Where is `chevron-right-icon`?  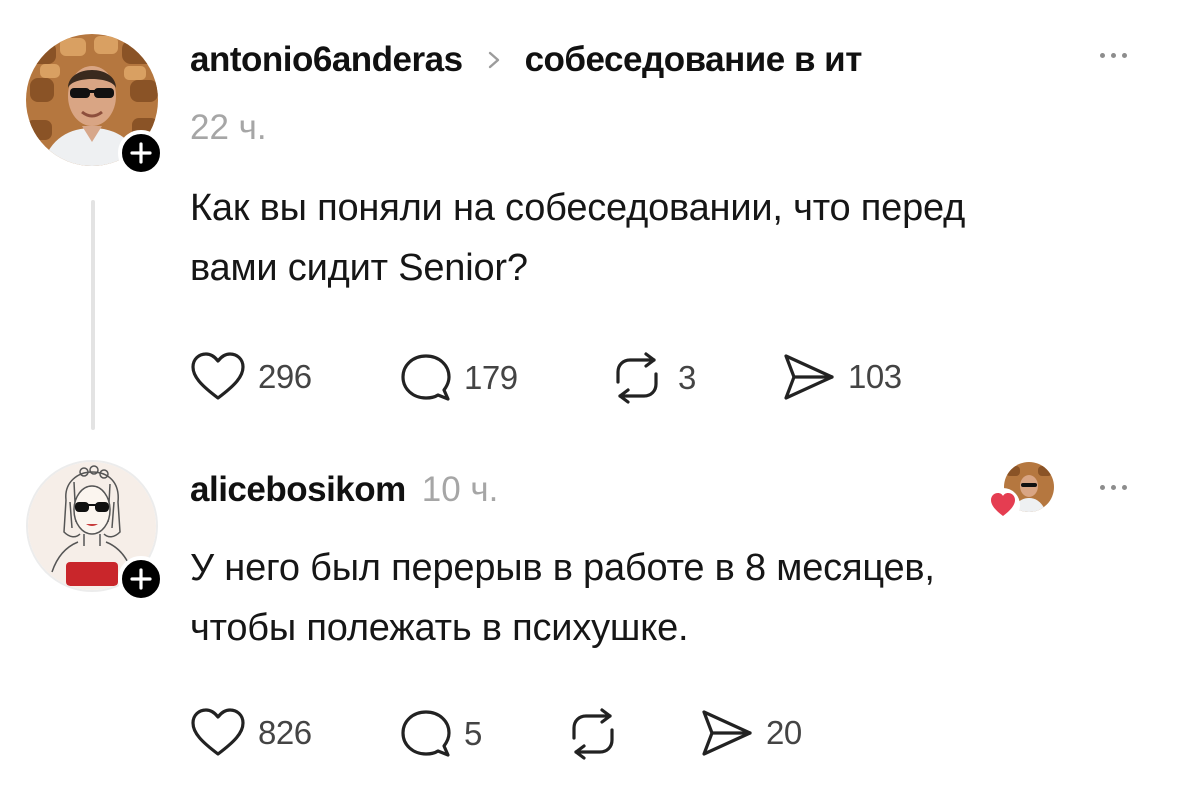
chevron-right-icon is located at coordinates (493, 60).